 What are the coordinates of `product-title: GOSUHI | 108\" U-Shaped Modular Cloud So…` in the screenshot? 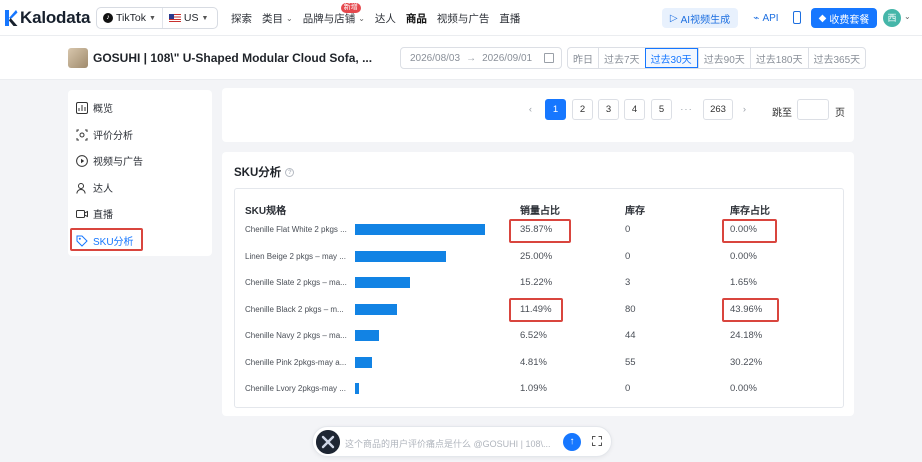 It's located at (233, 58).